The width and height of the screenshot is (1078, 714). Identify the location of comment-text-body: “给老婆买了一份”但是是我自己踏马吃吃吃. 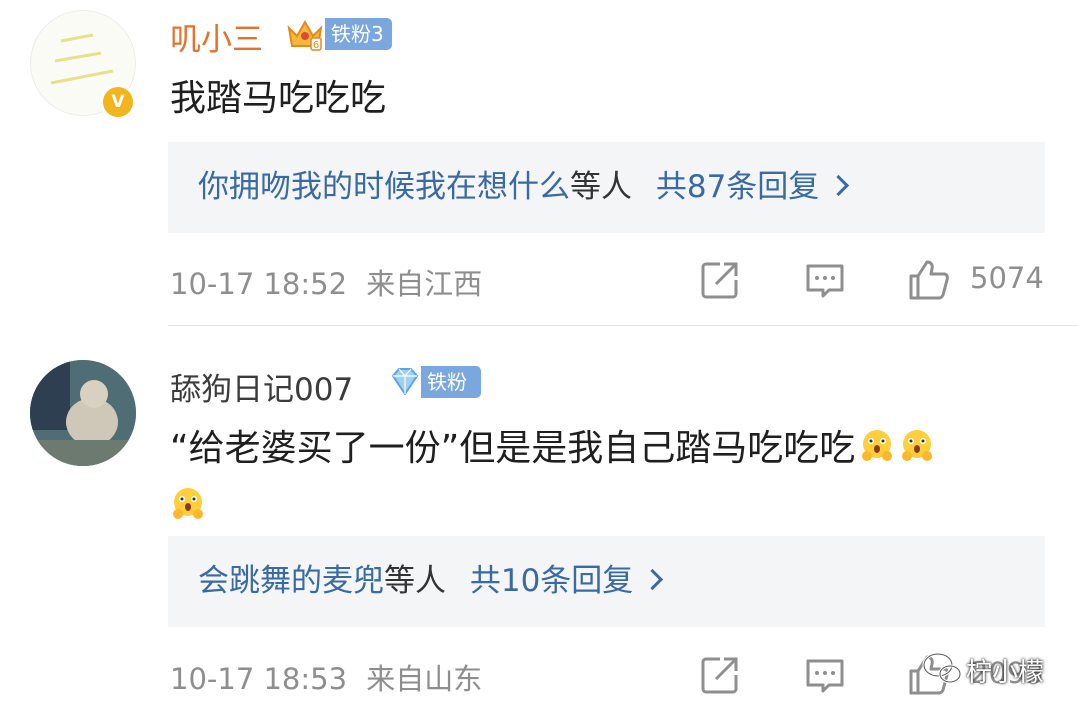
(513, 448).